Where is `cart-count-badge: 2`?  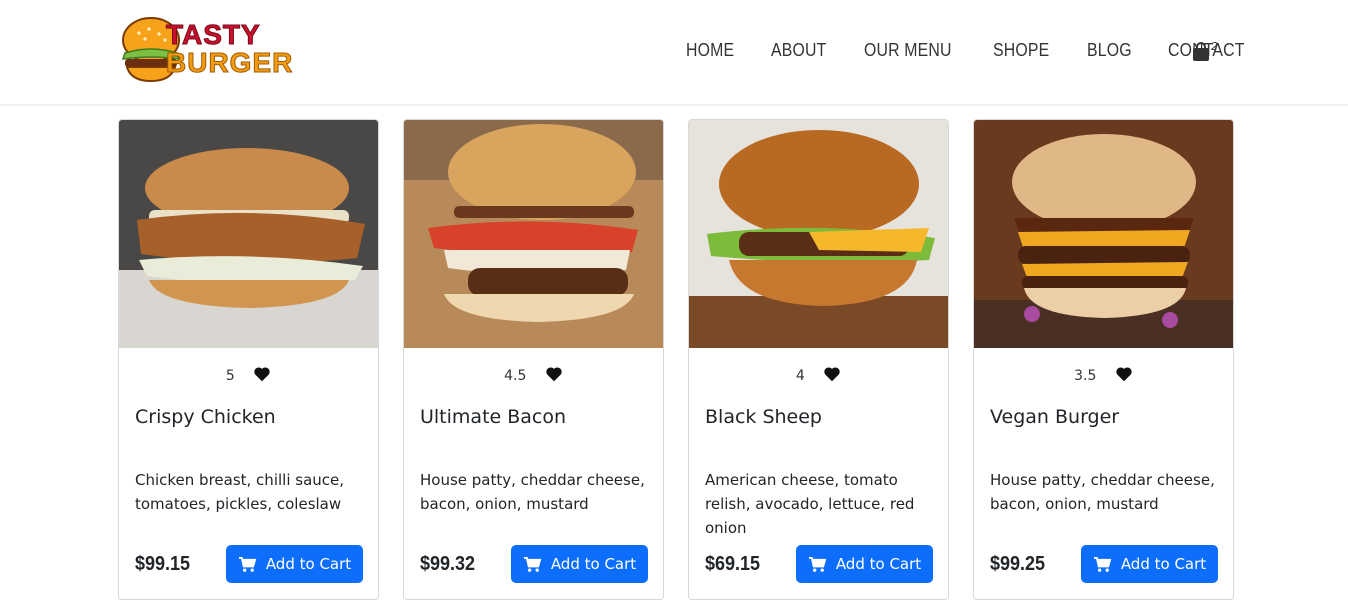
cart-count-badge: 2 is located at coordinates (1214, 46).